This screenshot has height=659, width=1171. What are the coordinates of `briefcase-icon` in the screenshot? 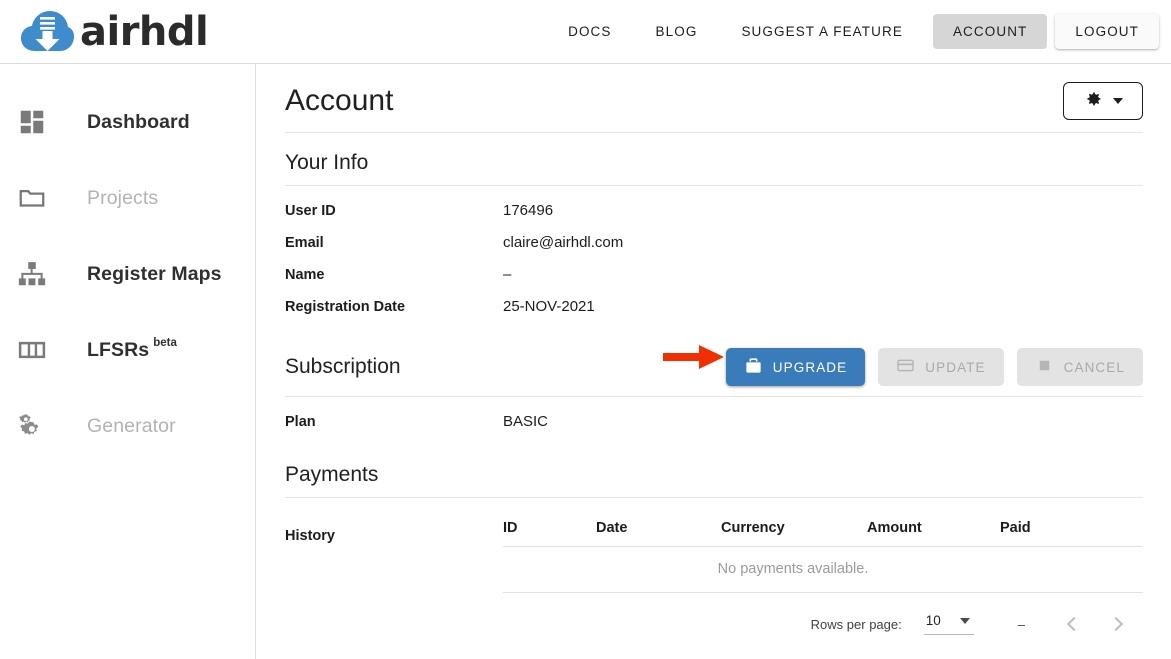 It's located at (753, 367).